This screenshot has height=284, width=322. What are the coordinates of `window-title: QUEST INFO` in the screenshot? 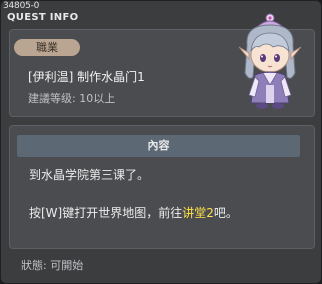 It's located at (42, 18).